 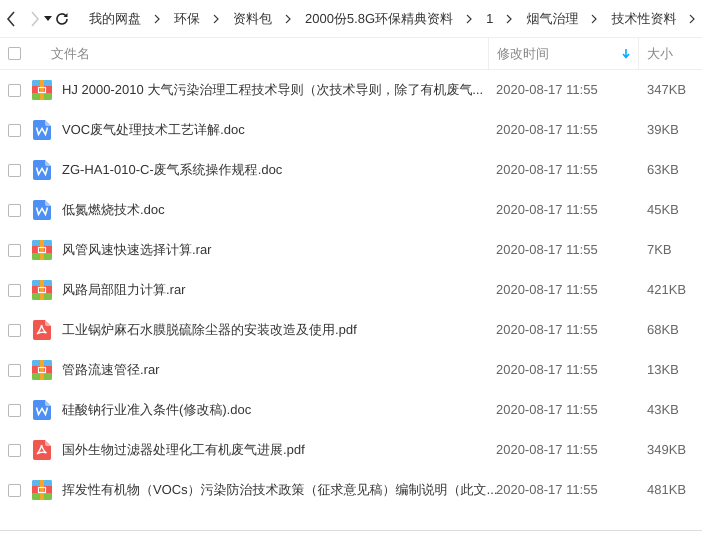 I want to click on file-size: 39KB, so click(x=663, y=129).